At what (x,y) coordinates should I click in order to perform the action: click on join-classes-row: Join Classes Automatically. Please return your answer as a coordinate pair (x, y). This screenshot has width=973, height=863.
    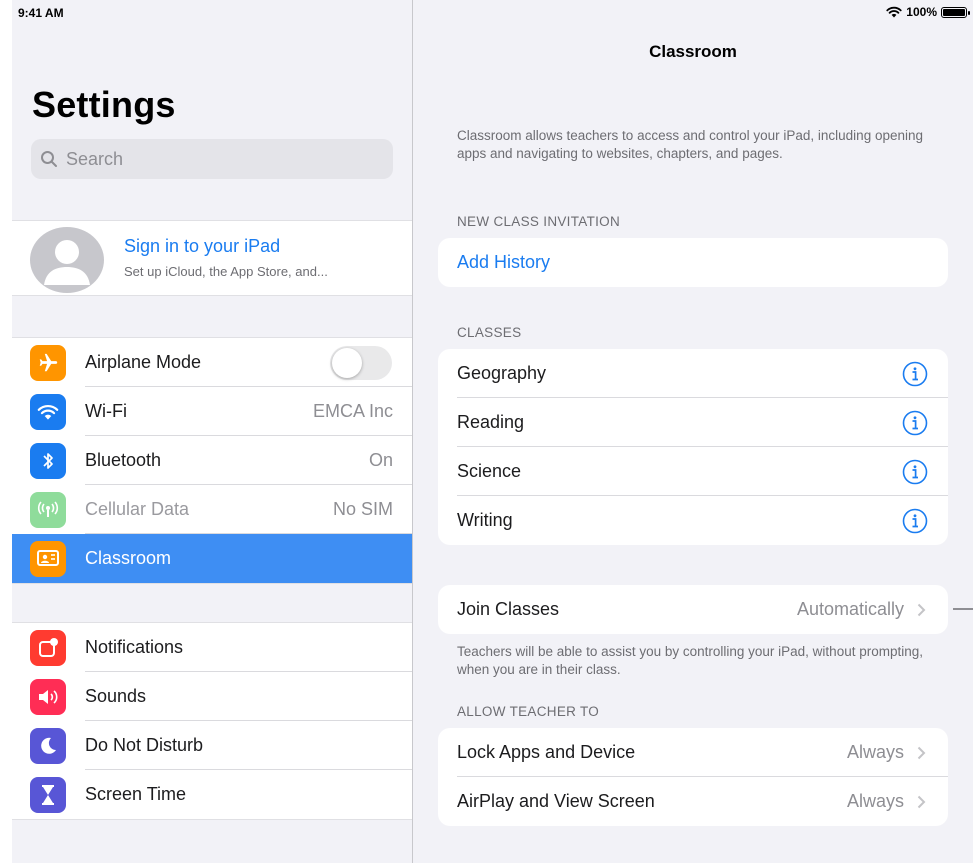
    Looking at the image, I should click on (693, 609).